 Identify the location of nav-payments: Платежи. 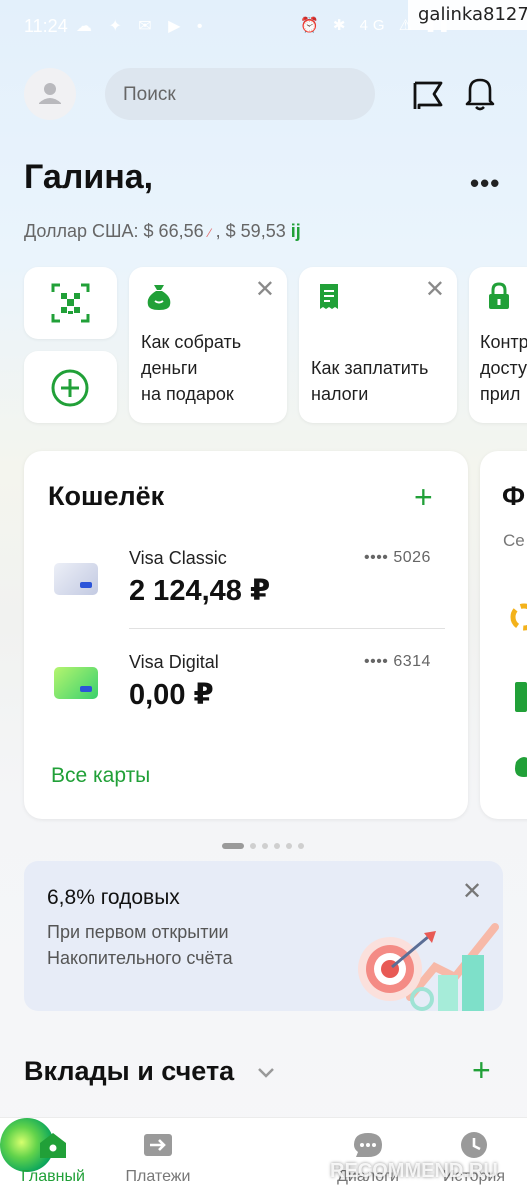
(158, 1158).